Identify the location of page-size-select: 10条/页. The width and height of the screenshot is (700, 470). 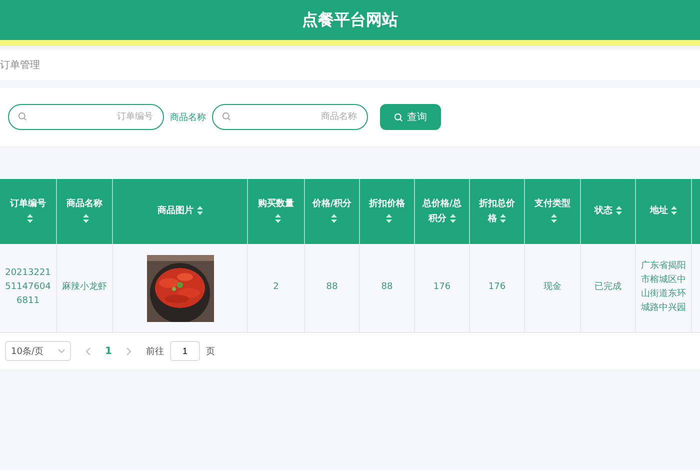
(38, 351).